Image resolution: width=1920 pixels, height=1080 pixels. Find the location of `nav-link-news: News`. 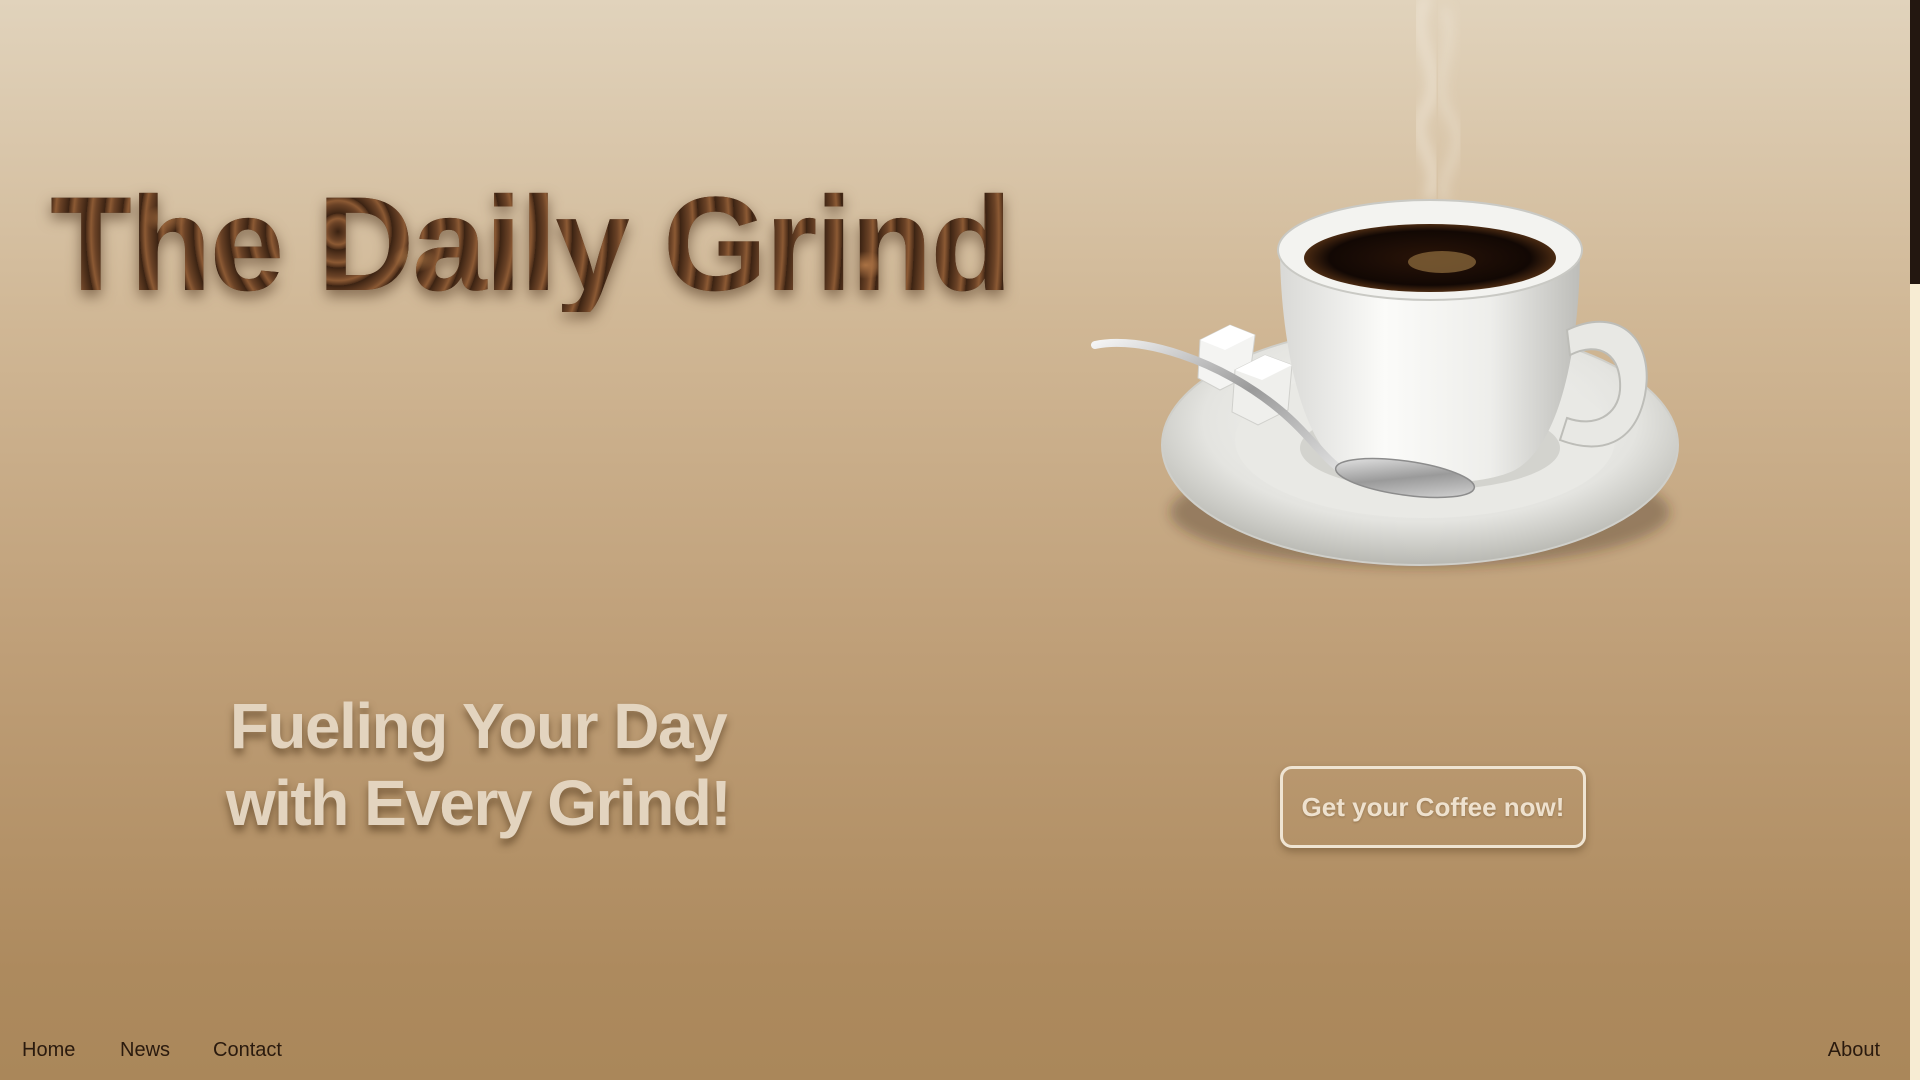

nav-link-news: News is located at coordinates (145, 1050).